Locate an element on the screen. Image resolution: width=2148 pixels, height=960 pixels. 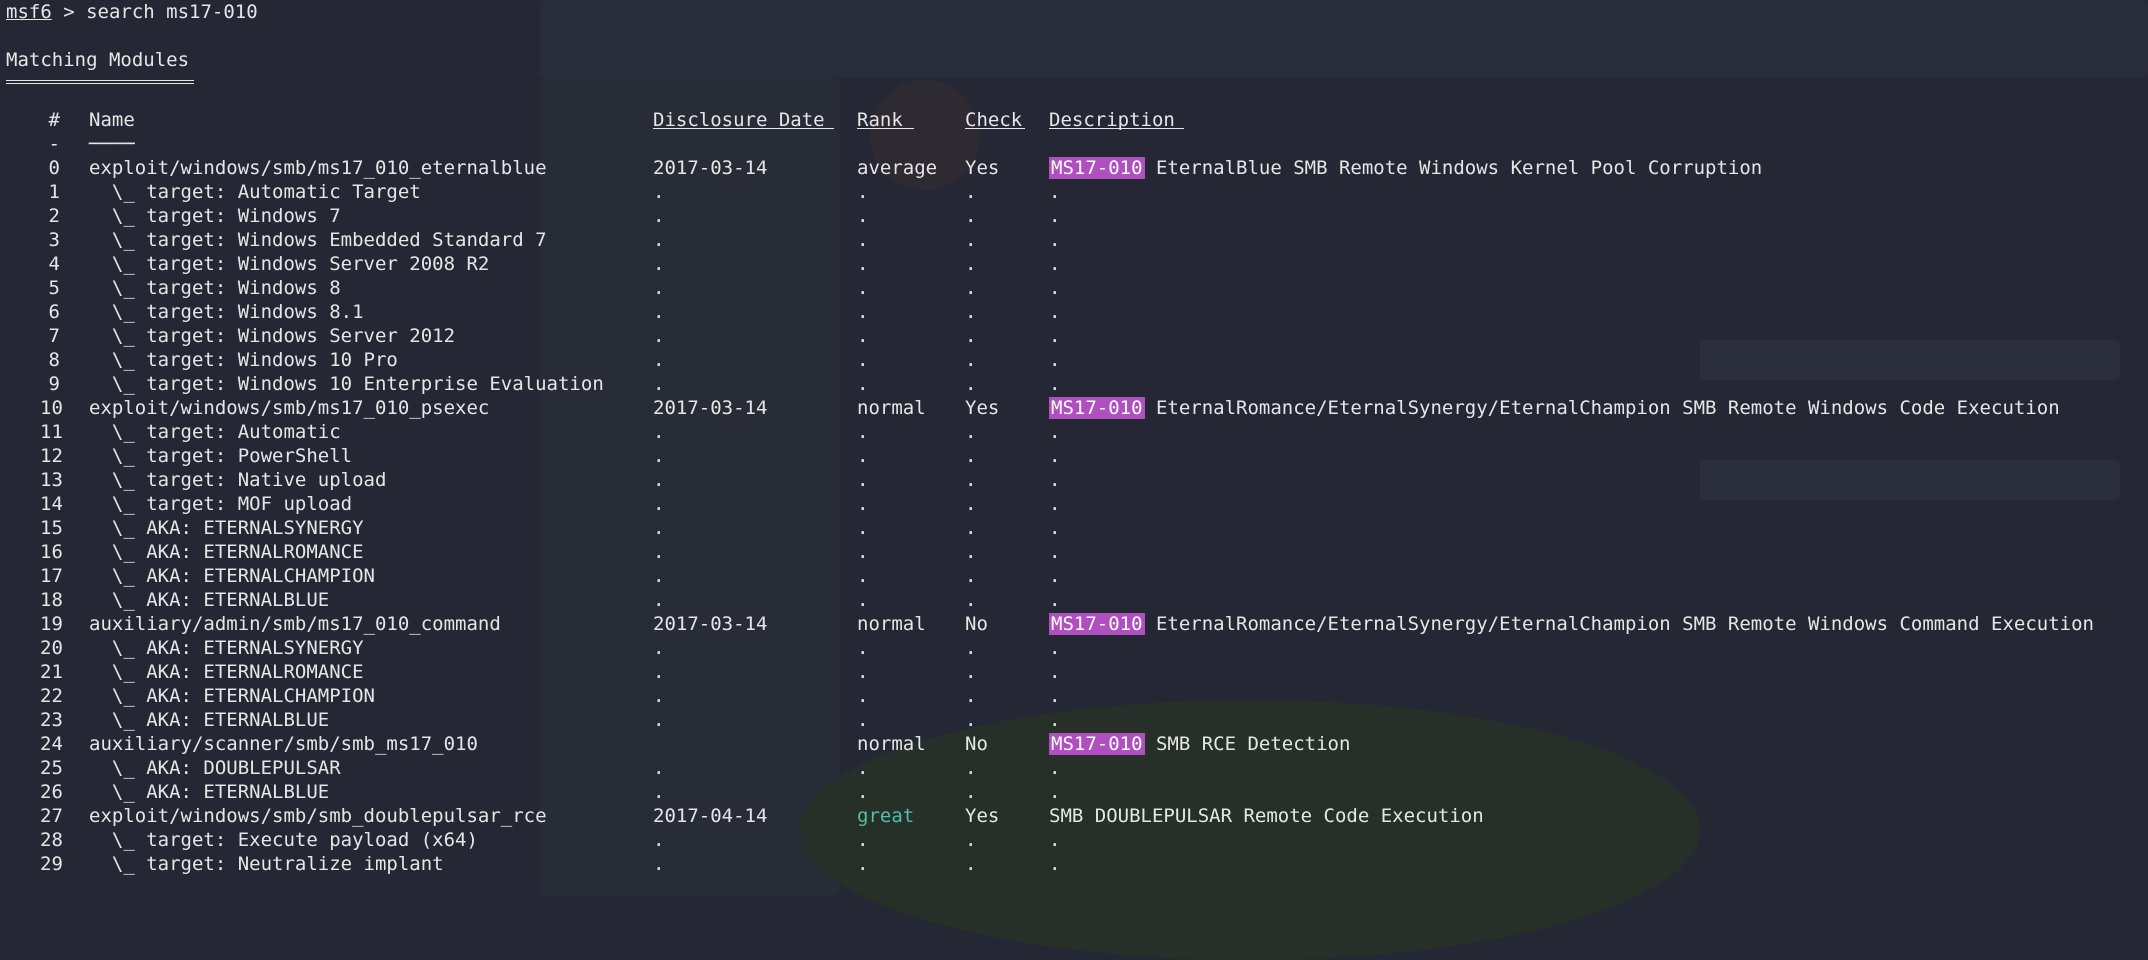
row-name: \_ target: Neutralize implant is located at coordinates (266, 864).